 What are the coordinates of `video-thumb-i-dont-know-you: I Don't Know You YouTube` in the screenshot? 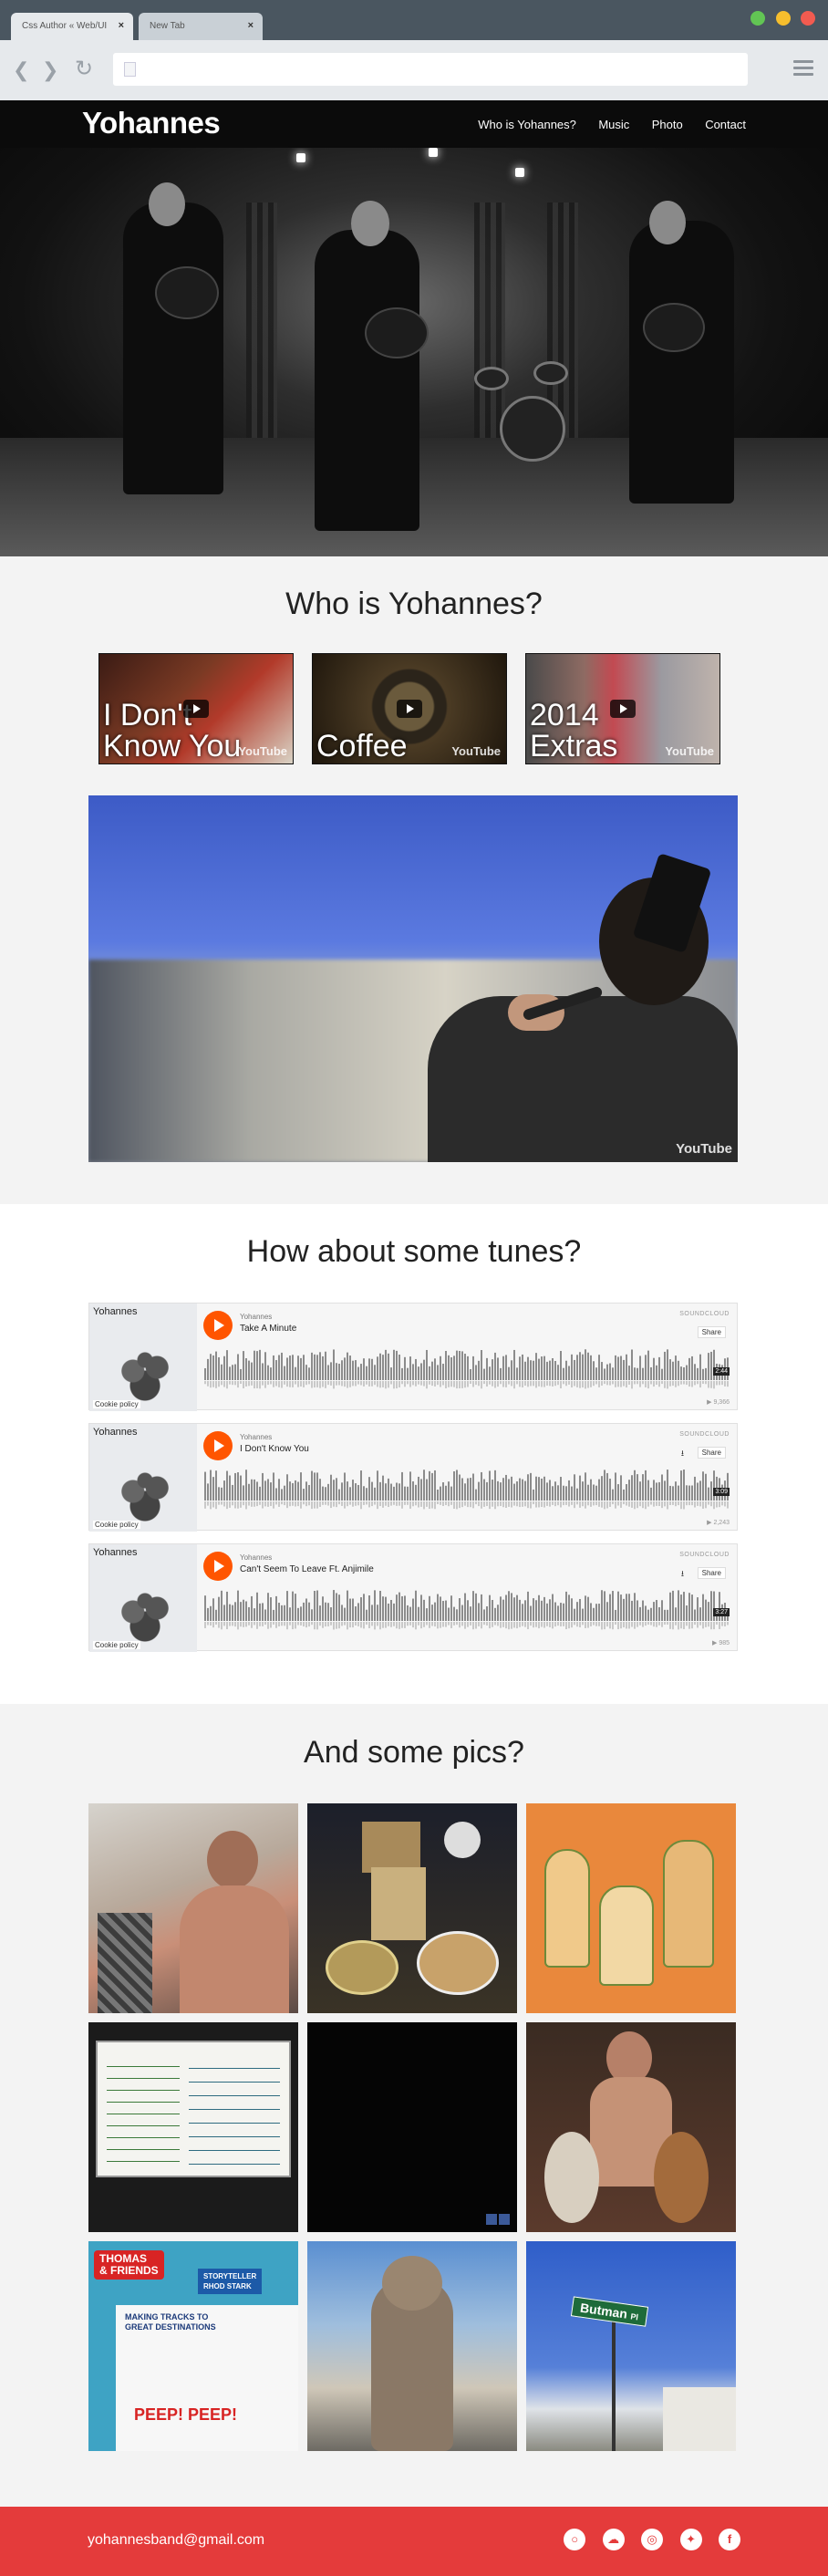 It's located at (196, 708).